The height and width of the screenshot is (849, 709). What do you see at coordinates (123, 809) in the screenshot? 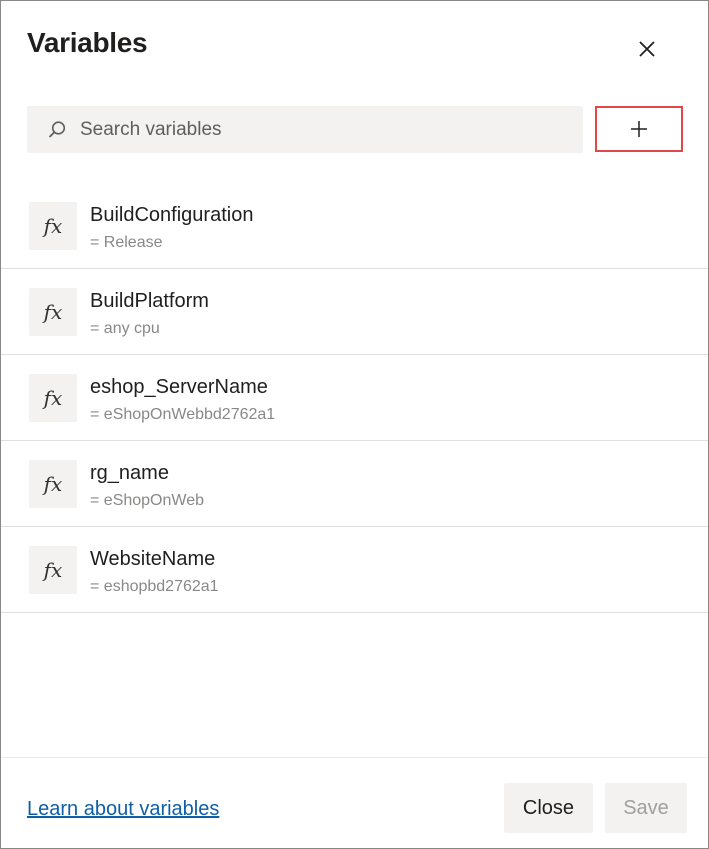
I see `learn-about-variables-link: Learn about variables` at bounding box center [123, 809].